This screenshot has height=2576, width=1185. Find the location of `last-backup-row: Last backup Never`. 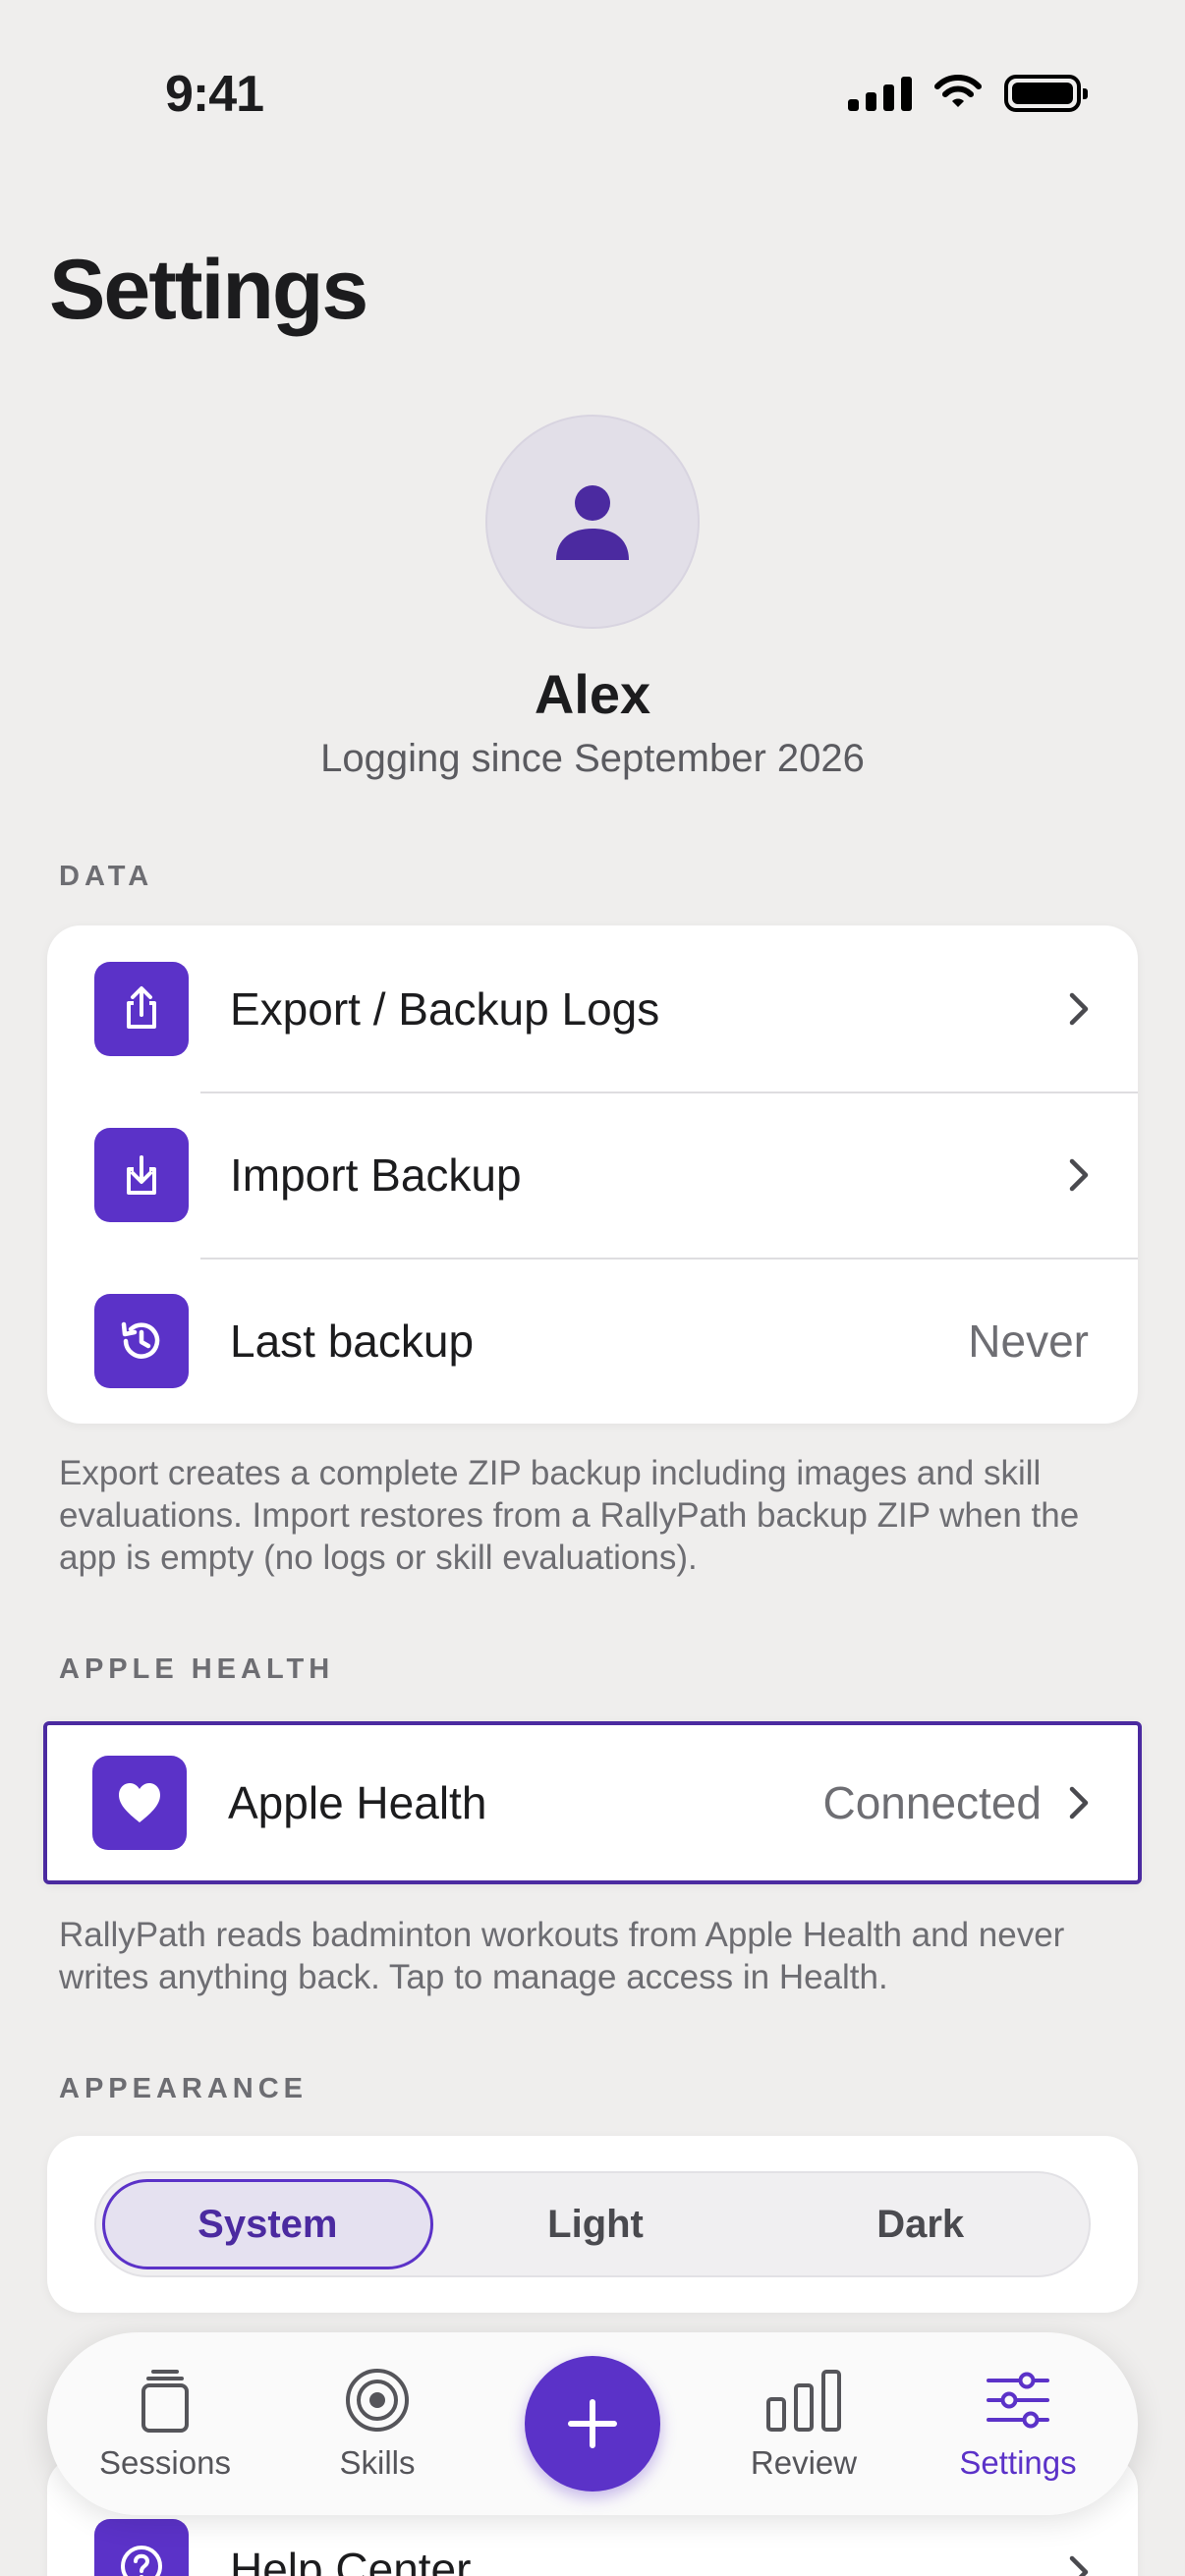

last-backup-row: Last backup Never is located at coordinates (592, 1341).